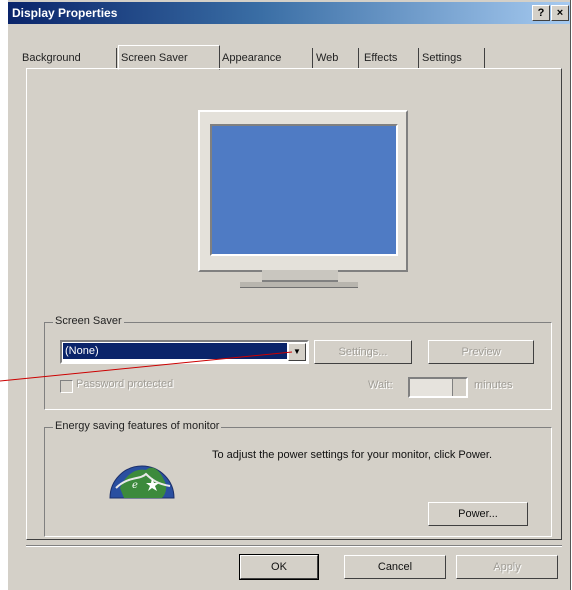 Image resolution: width=572 pixels, height=590 pixels. I want to click on annotation-pointer-line, so click(146, 366).